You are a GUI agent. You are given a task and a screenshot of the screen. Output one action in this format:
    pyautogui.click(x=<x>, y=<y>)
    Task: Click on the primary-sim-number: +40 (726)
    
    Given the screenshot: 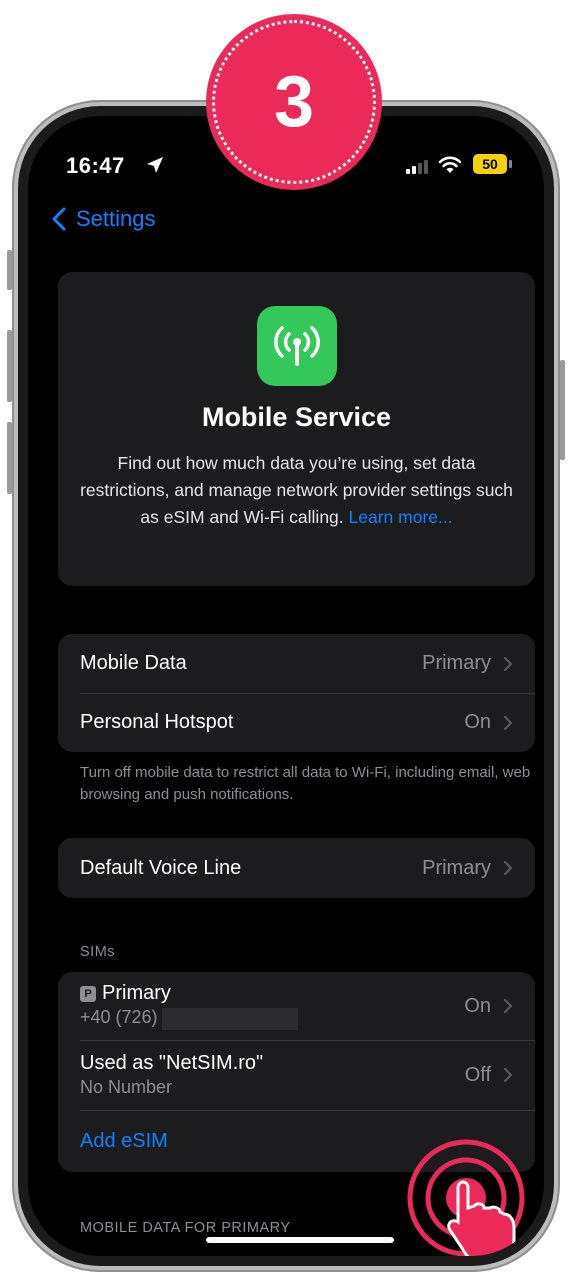 What is the action you would take?
    pyautogui.click(x=119, y=1017)
    